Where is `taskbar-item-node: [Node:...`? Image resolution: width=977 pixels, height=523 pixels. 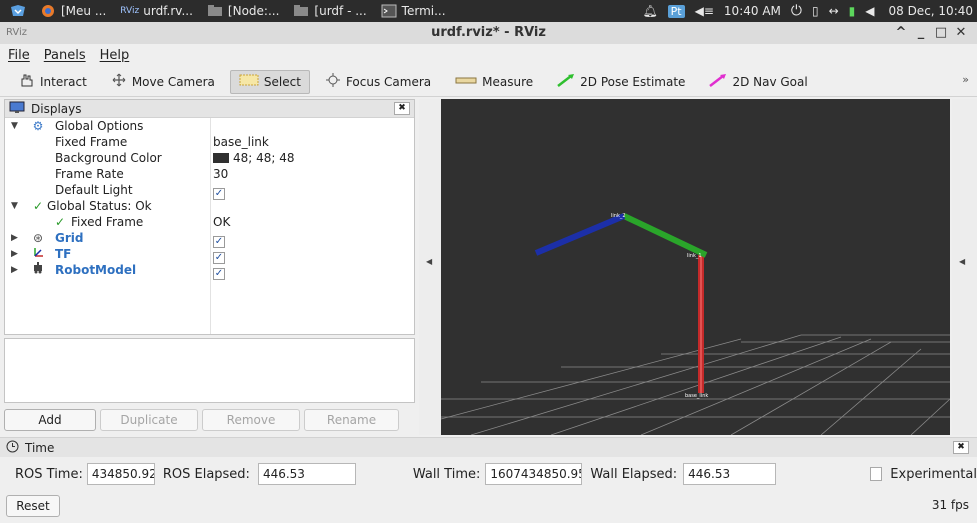 taskbar-item-node: [Node:... is located at coordinates (243, 11).